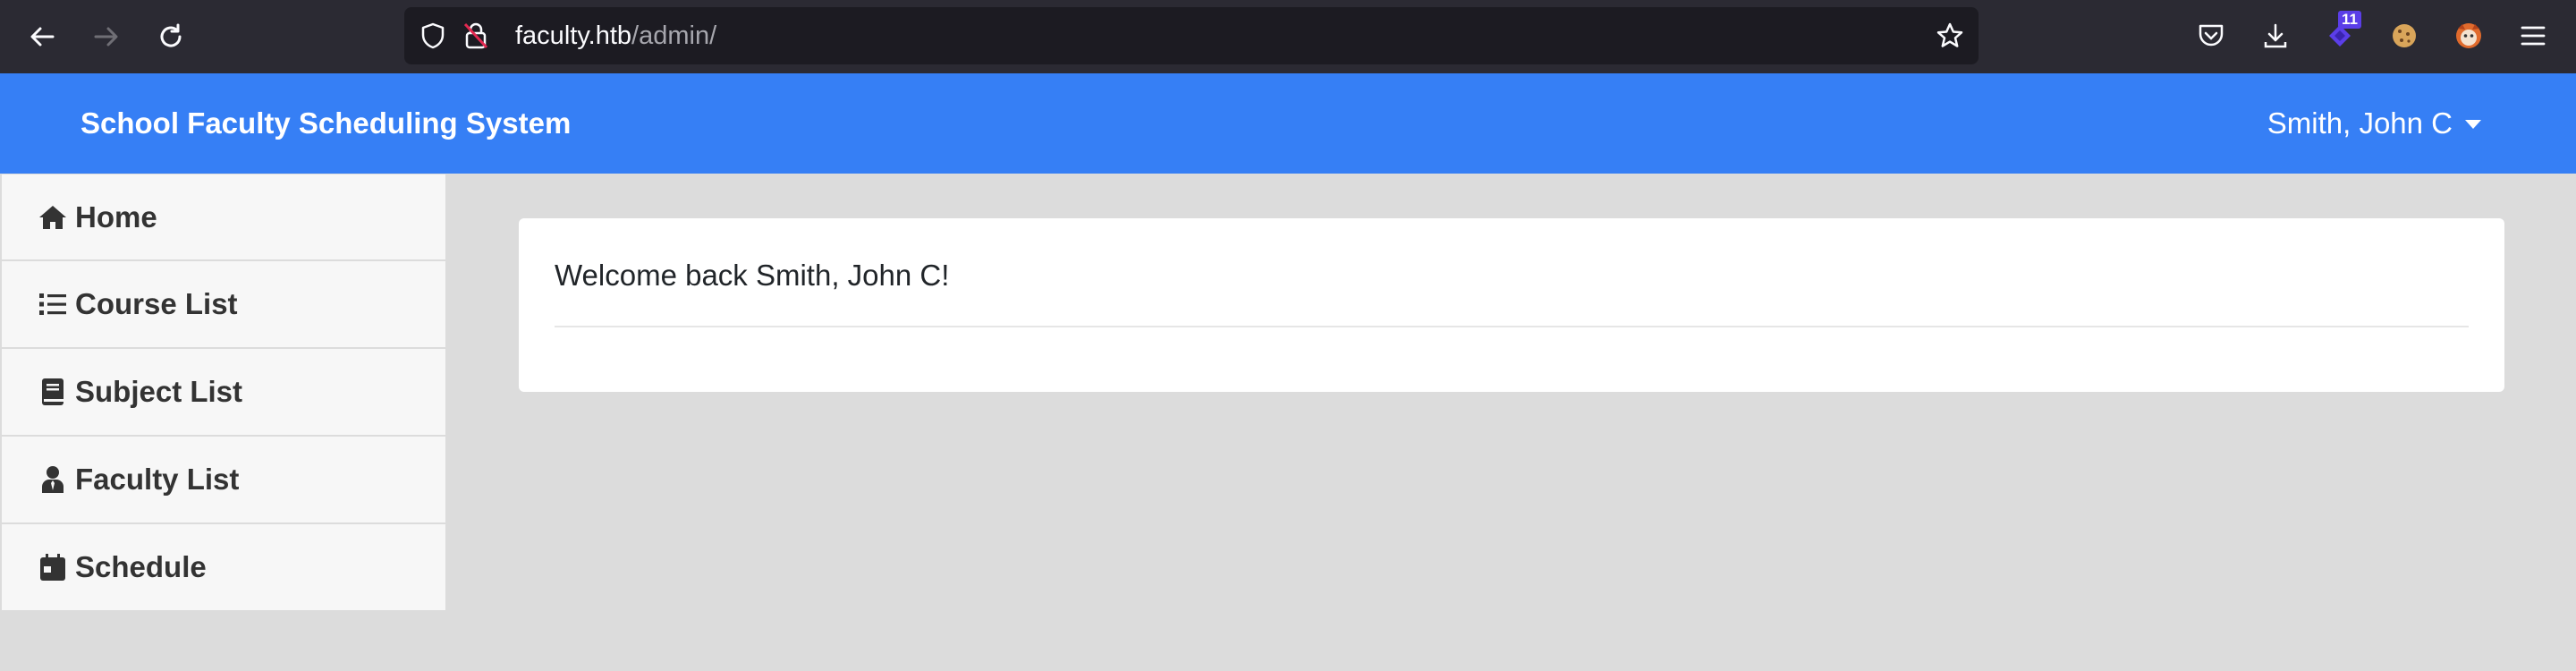 The image size is (2576, 671). I want to click on reload-button, so click(170, 36).